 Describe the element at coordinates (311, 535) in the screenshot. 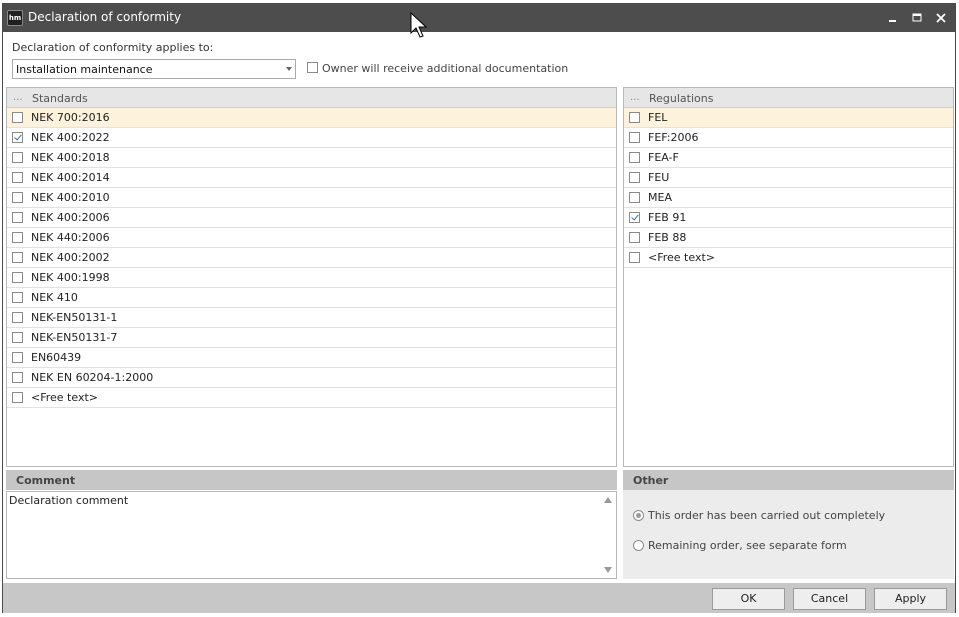

I see `comment-textarea: Declaration comment` at that location.